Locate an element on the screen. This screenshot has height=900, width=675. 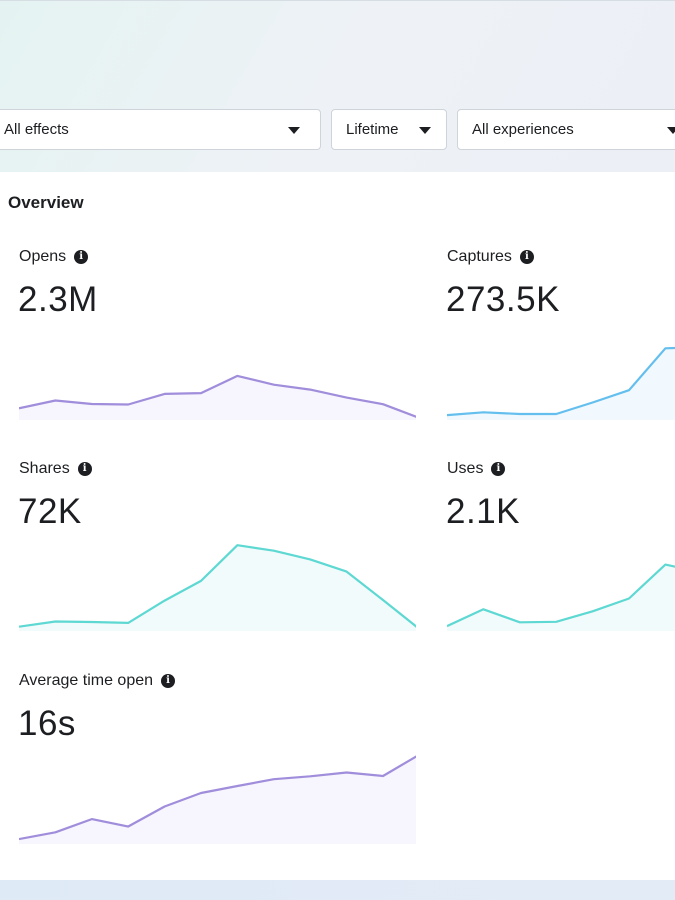
experiences-select-value: All experiences is located at coordinates (523, 129).